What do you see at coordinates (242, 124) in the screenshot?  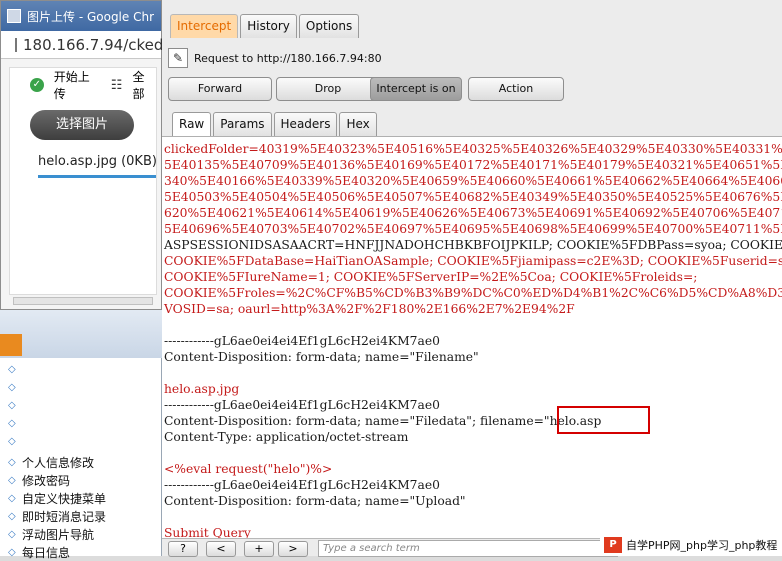 I see `tab-params: Params` at bounding box center [242, 124].